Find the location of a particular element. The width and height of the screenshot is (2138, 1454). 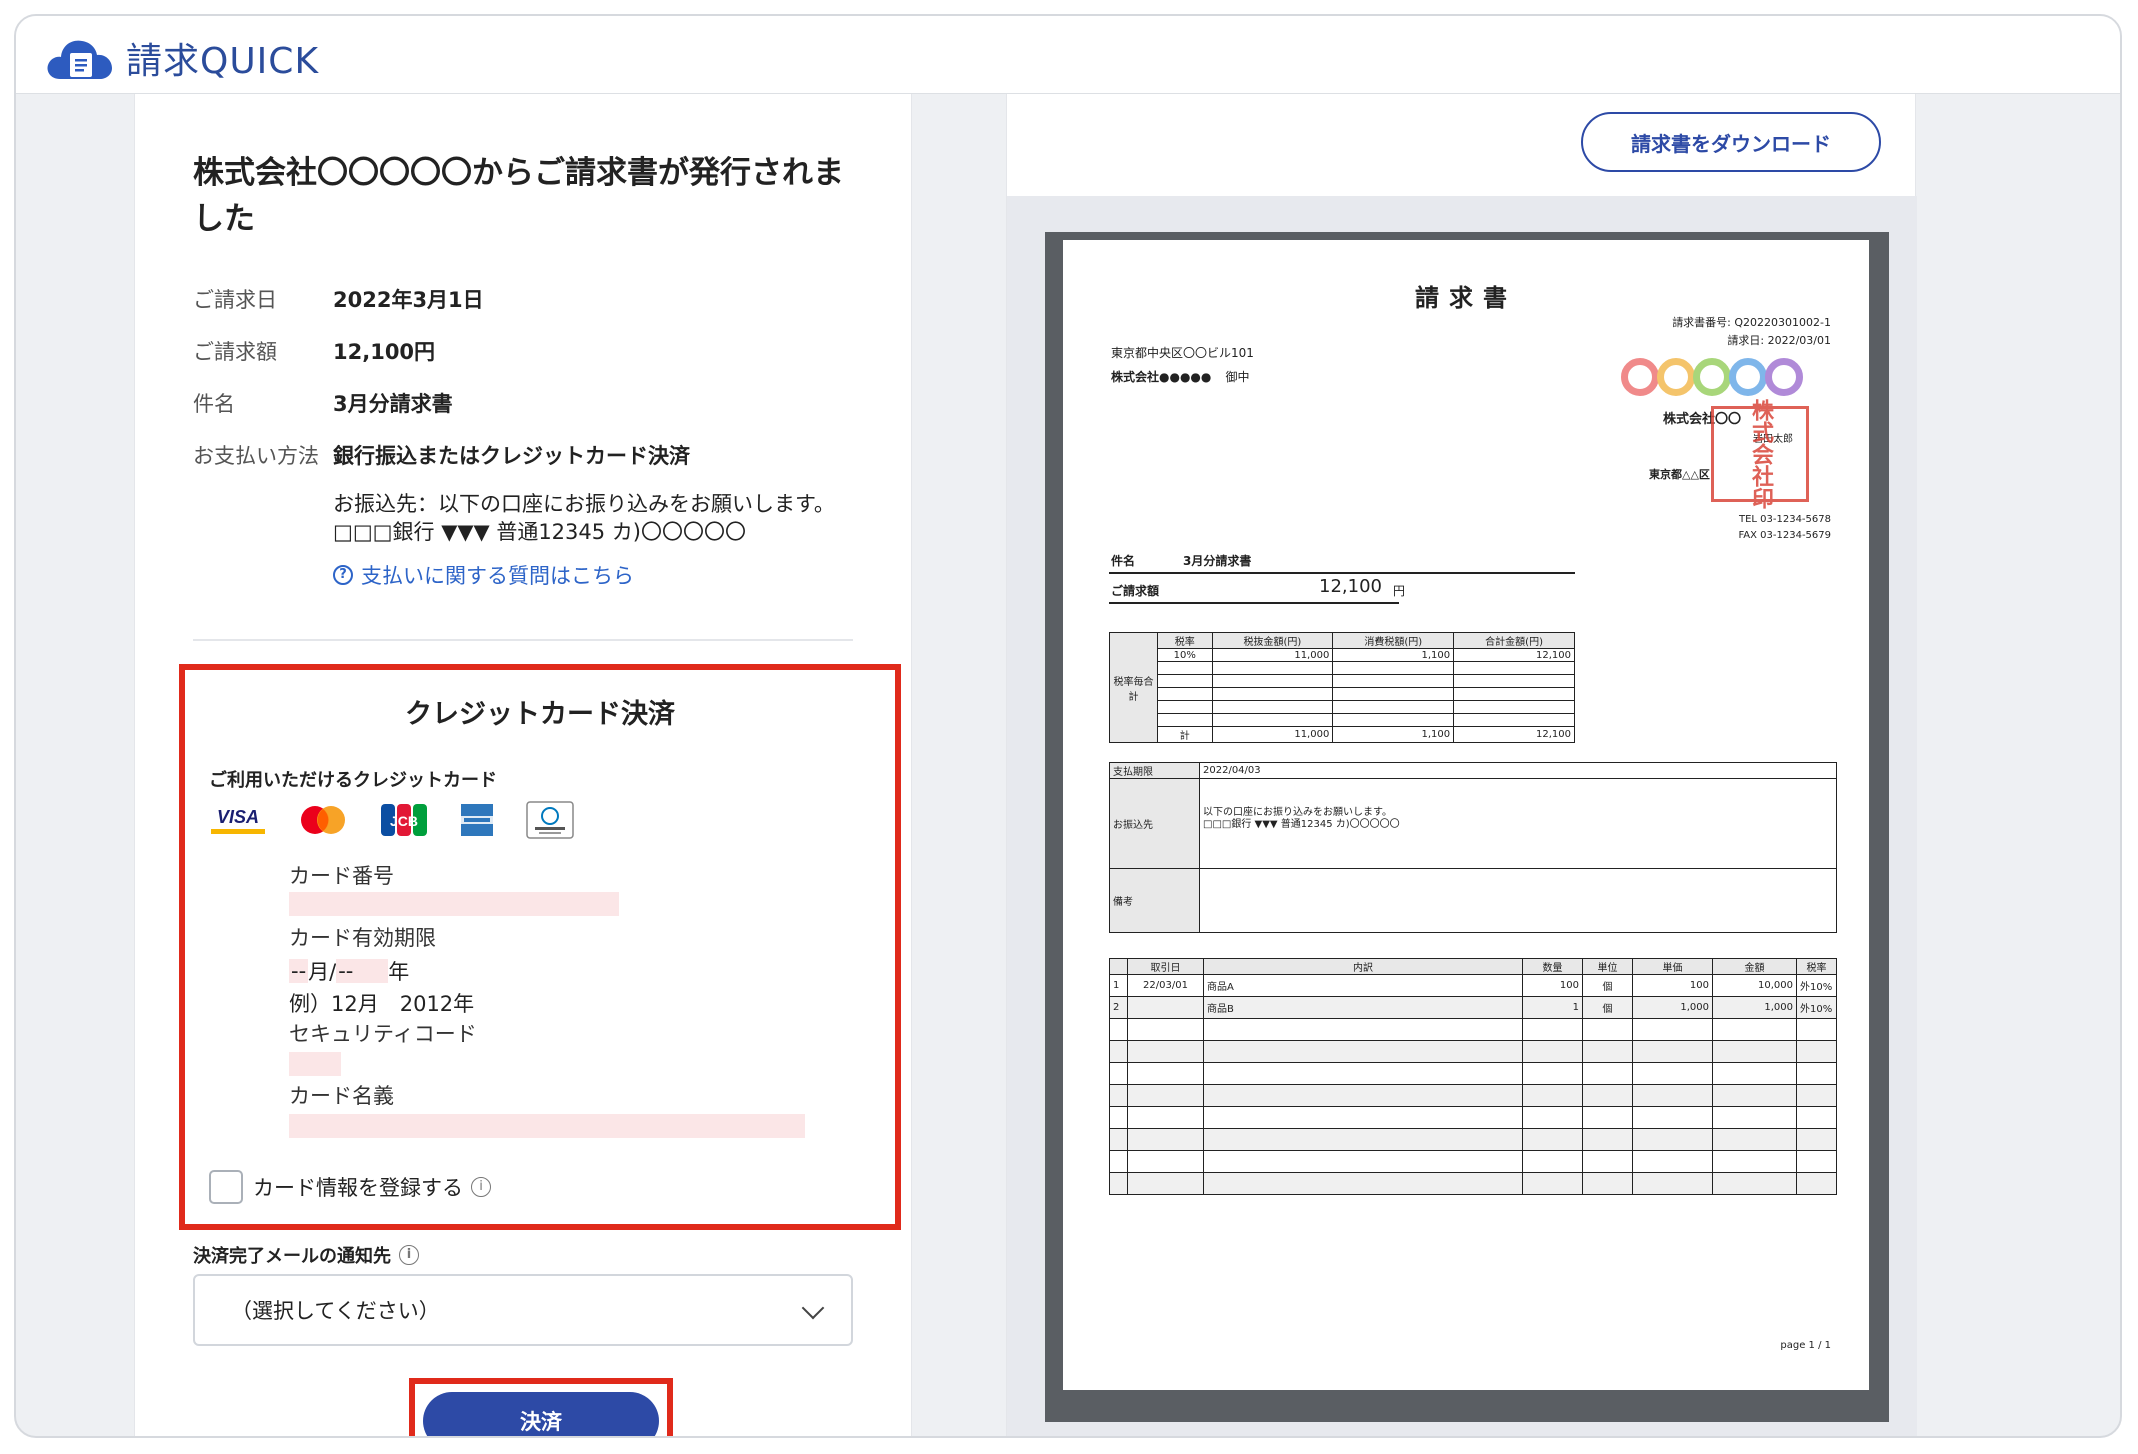

available-cards-label: ご利用いただけるクレジットカード is located at coordinates (353, 780).